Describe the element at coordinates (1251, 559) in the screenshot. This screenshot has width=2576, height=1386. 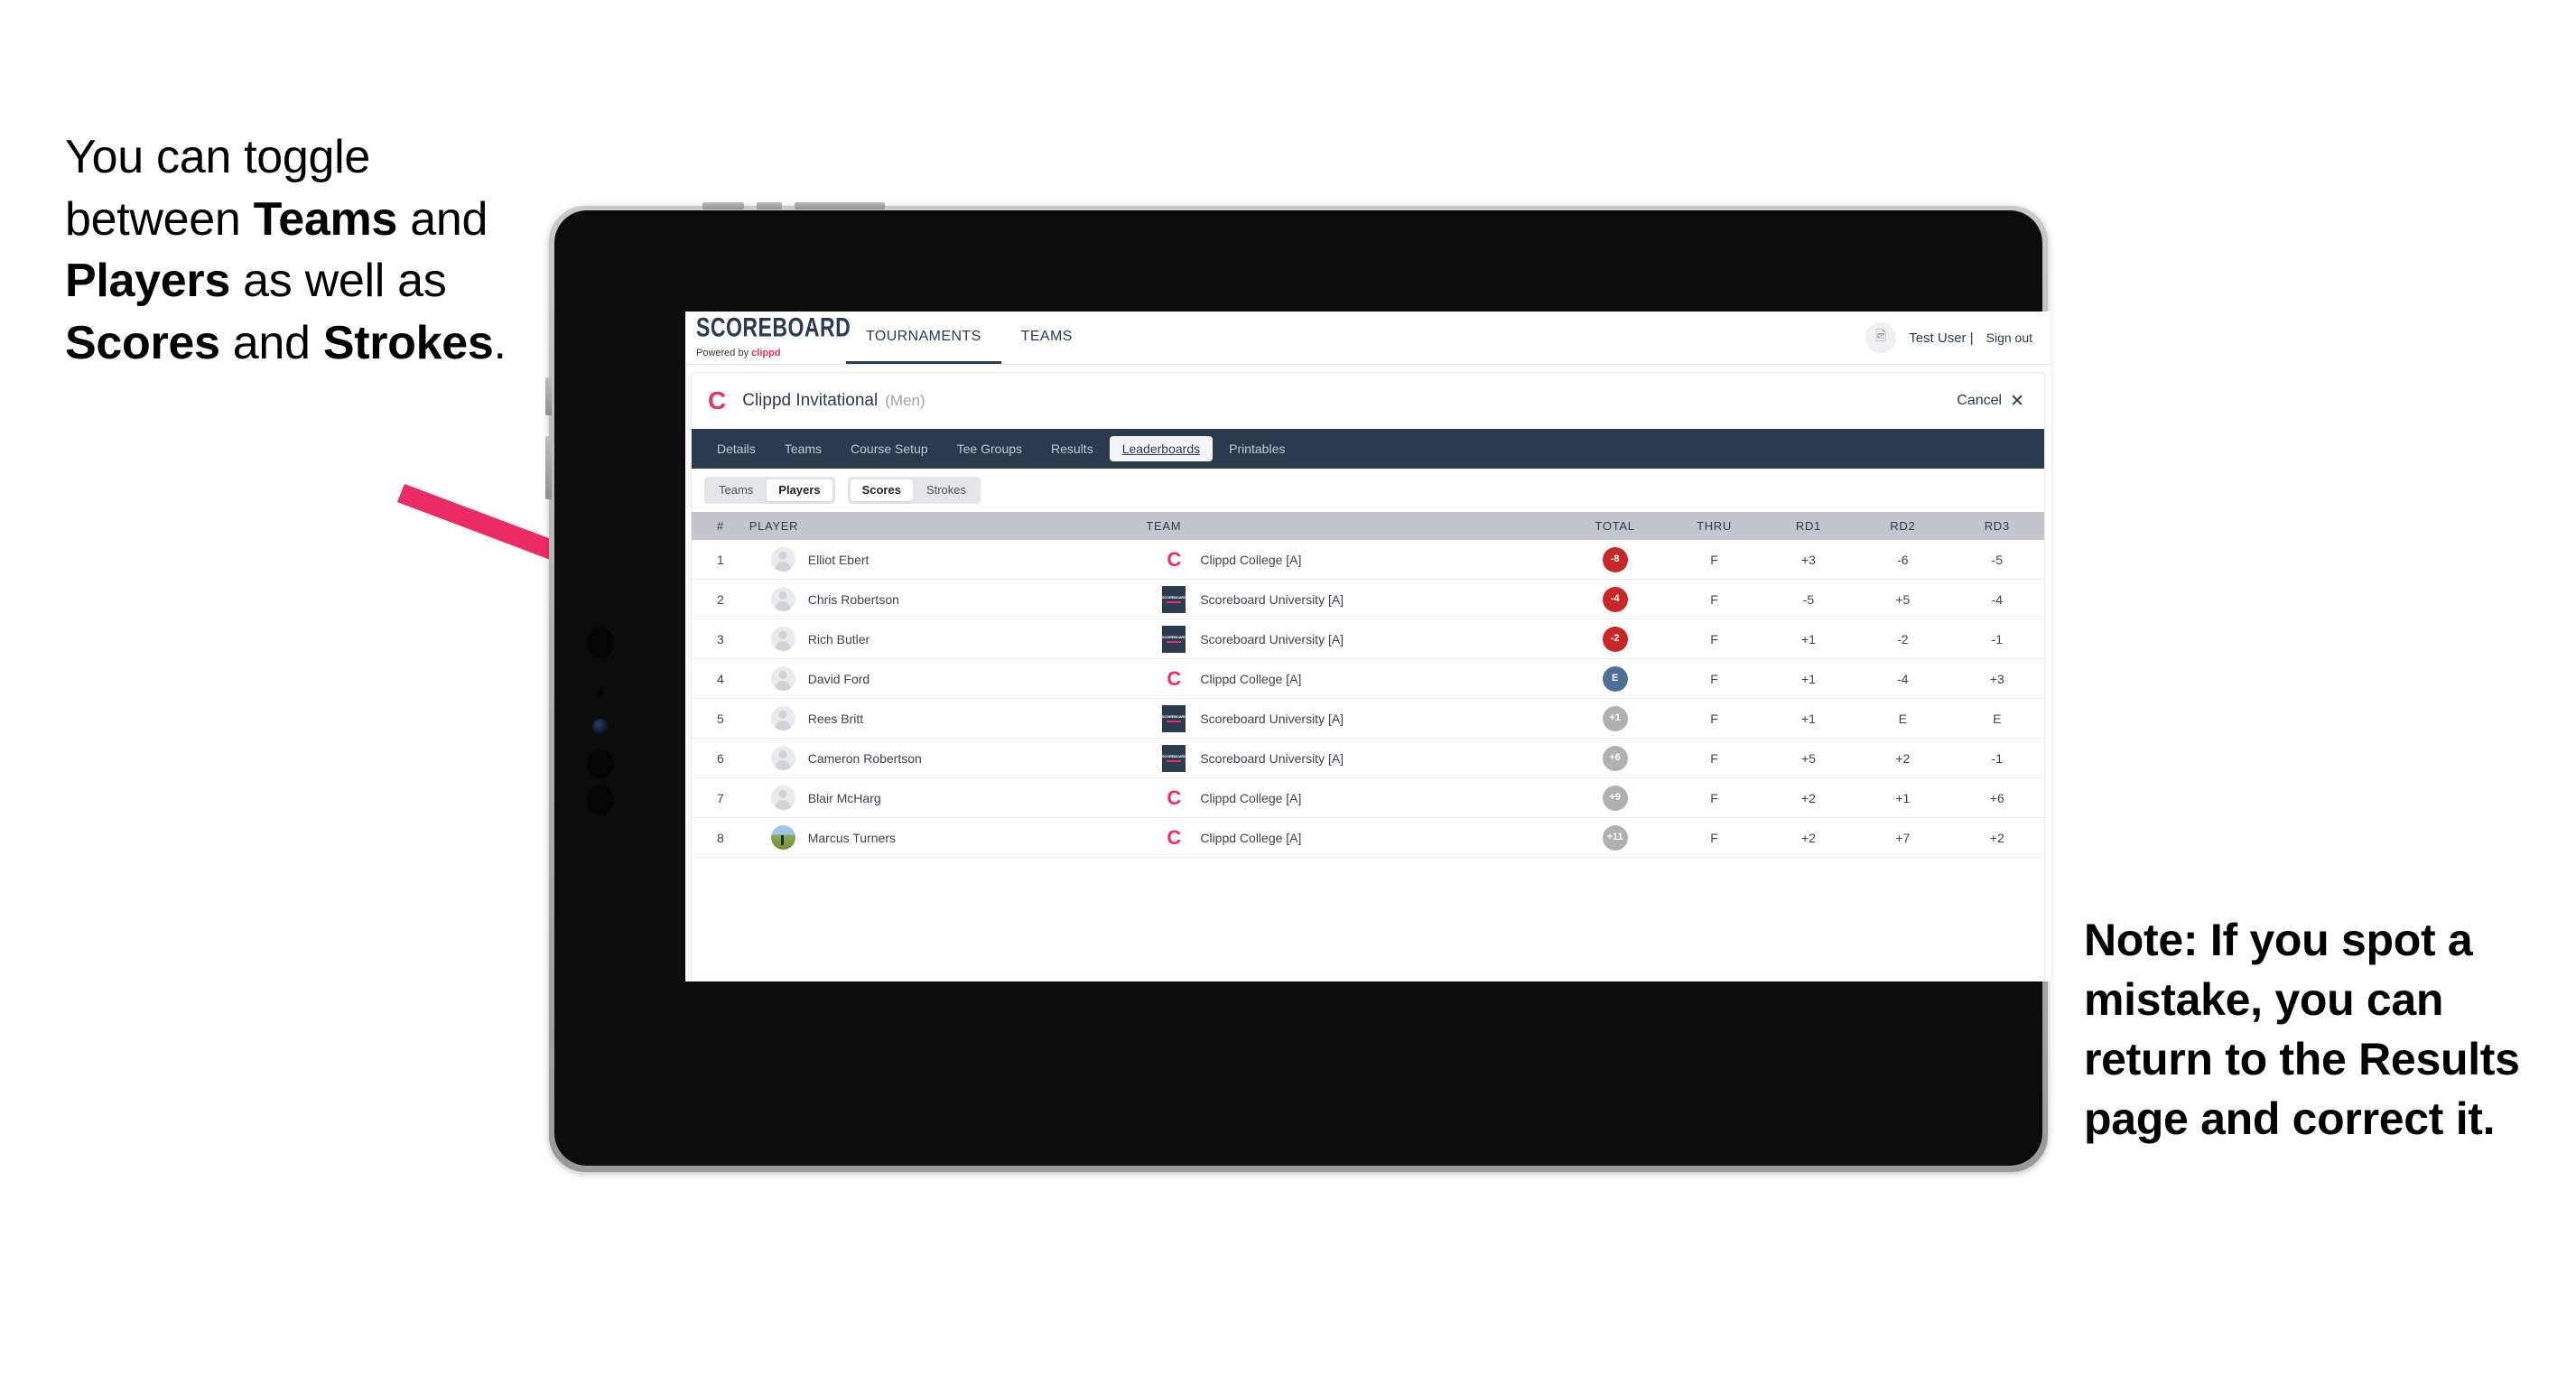
I see `team-name: Clippd College [A]` at that location.